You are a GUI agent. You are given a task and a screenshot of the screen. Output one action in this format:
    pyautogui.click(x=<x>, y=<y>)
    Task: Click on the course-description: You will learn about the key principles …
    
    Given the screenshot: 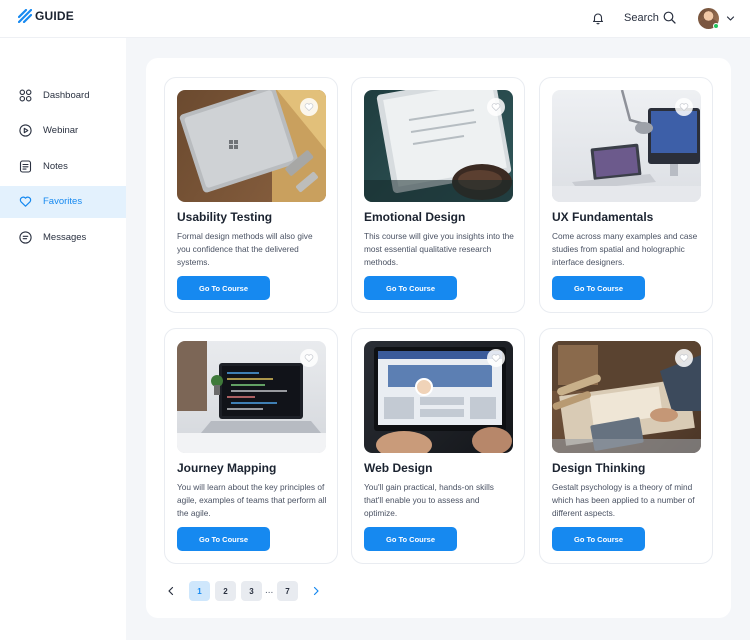 What is the action you would take?
    pyautogui.click(x=252, y=500)
    